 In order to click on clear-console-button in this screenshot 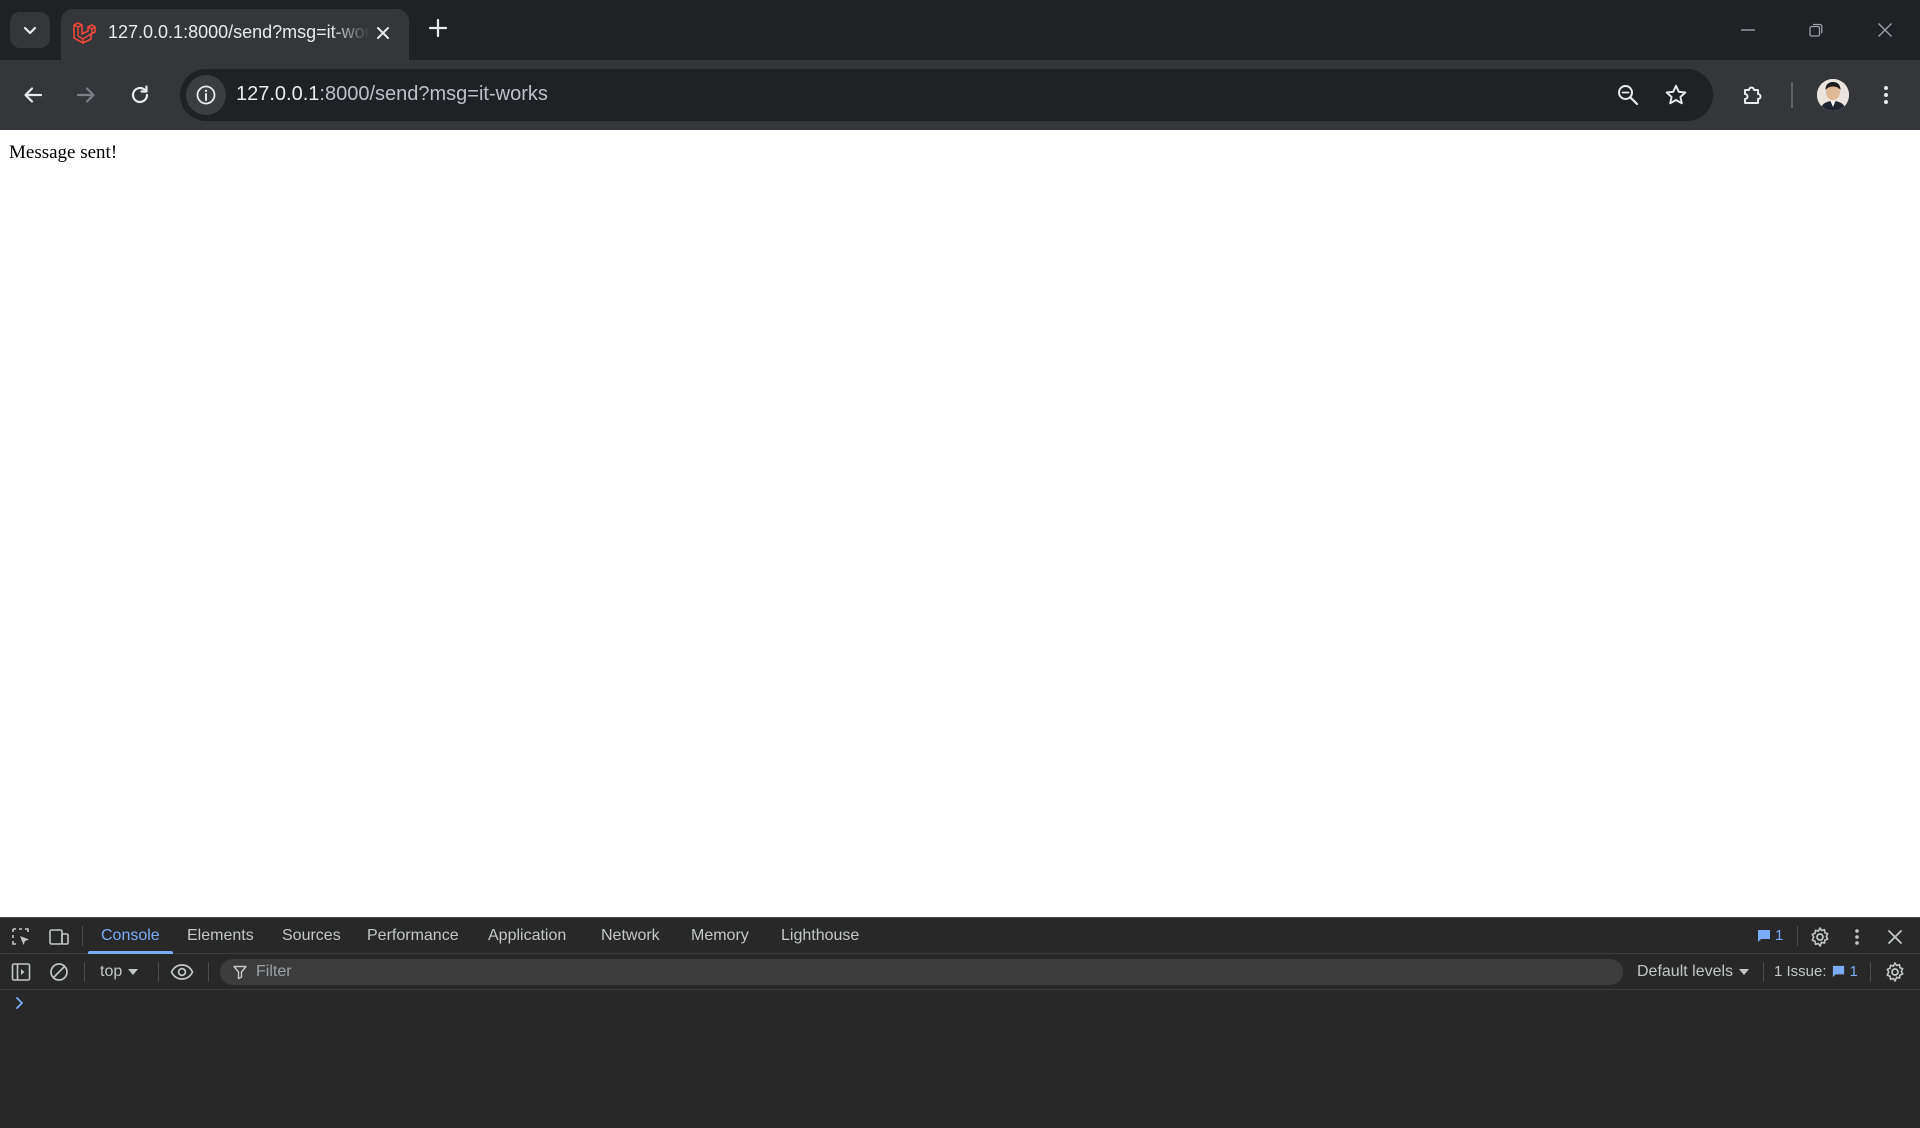, I will do `click(59, 972)`.